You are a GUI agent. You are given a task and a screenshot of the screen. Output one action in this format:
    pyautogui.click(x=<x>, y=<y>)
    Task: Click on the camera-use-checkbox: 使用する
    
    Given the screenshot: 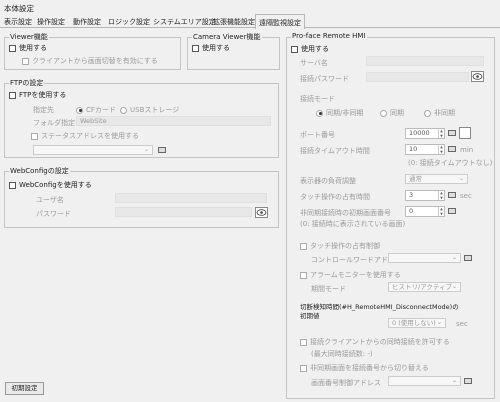 What is the action you would take?
    pyautogui.click(x=211, y=48)
    